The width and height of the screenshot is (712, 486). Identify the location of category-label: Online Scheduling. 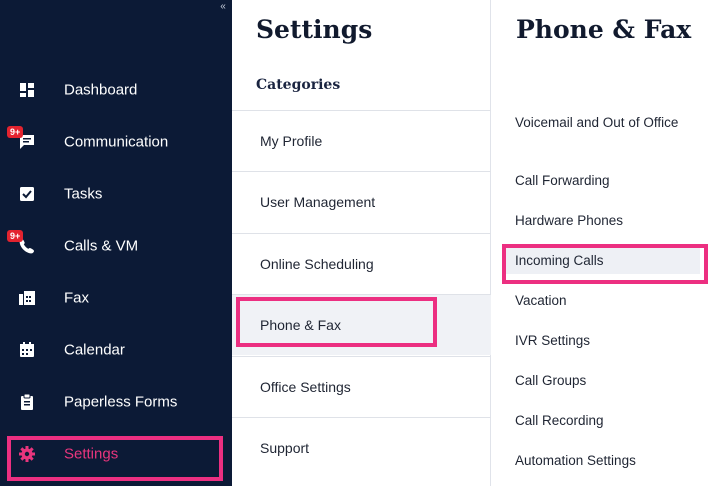
(317, 264).